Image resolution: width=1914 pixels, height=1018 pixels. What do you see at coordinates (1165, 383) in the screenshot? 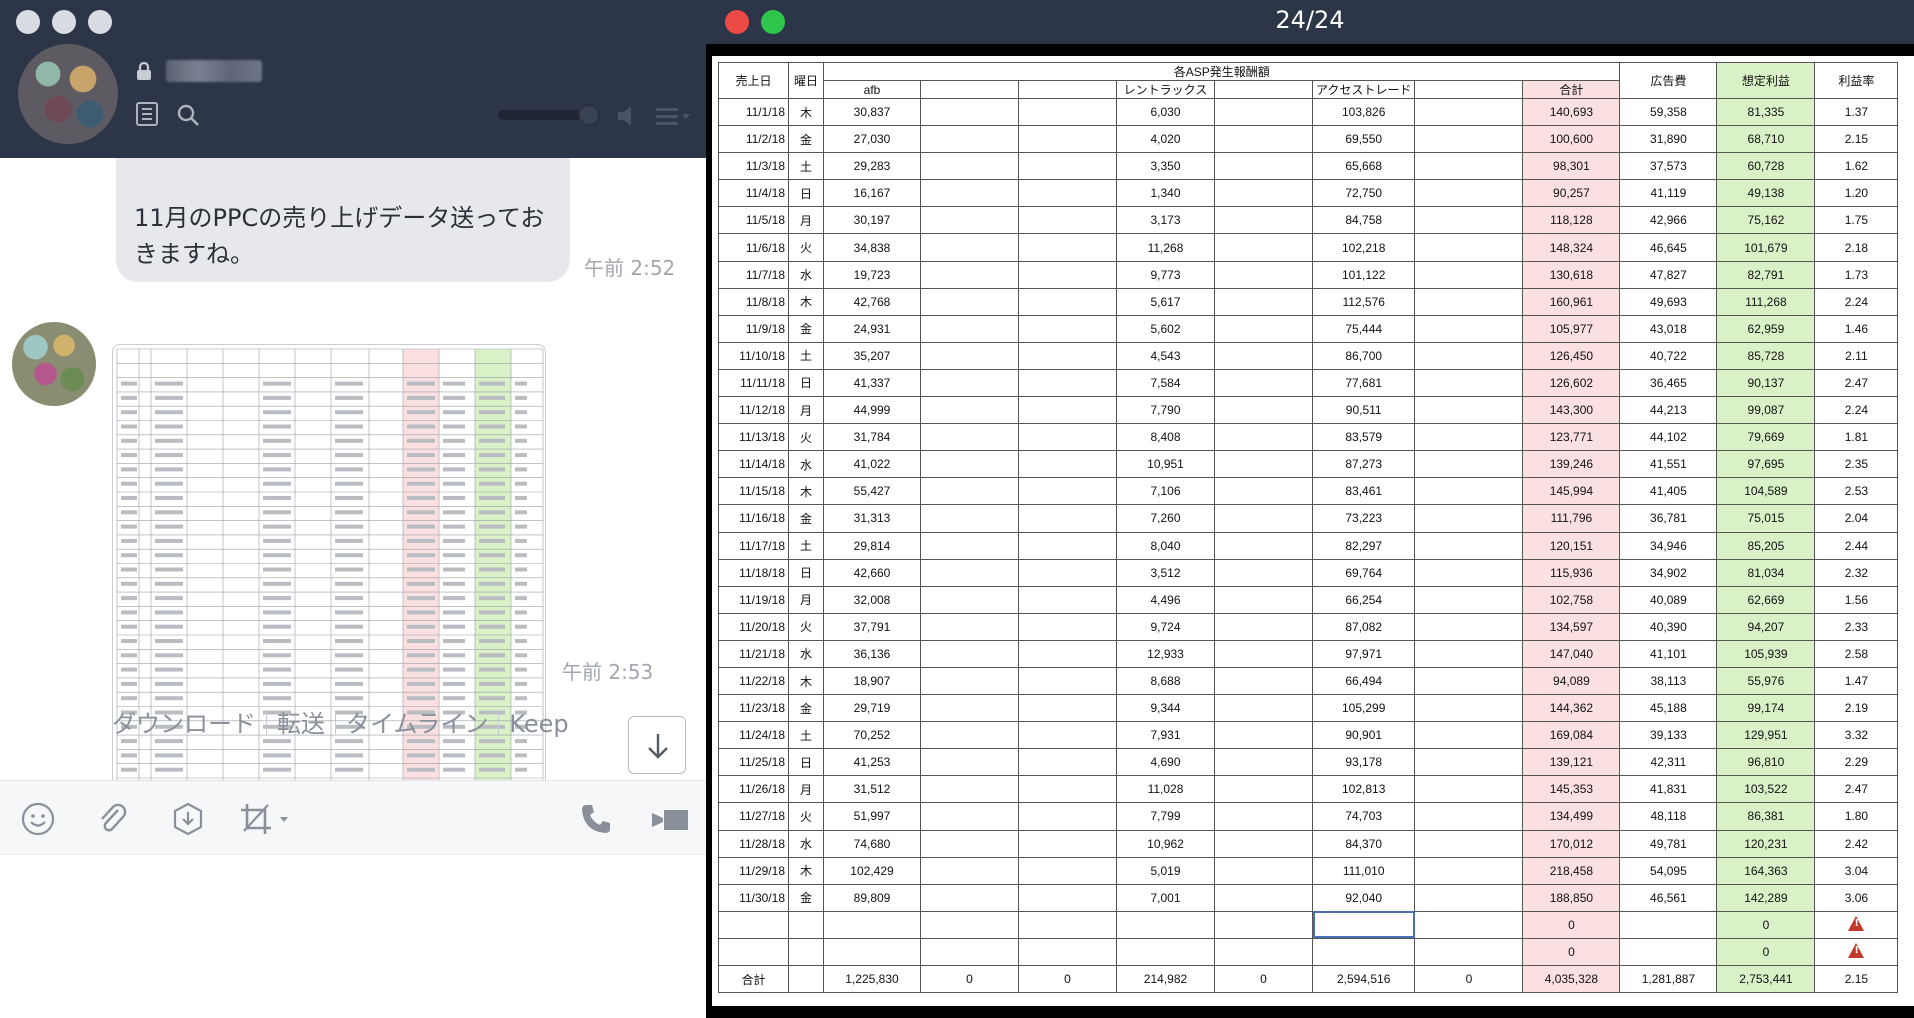
I see `cell-rentracks: 7,584` at bounding box center [1165, 383].